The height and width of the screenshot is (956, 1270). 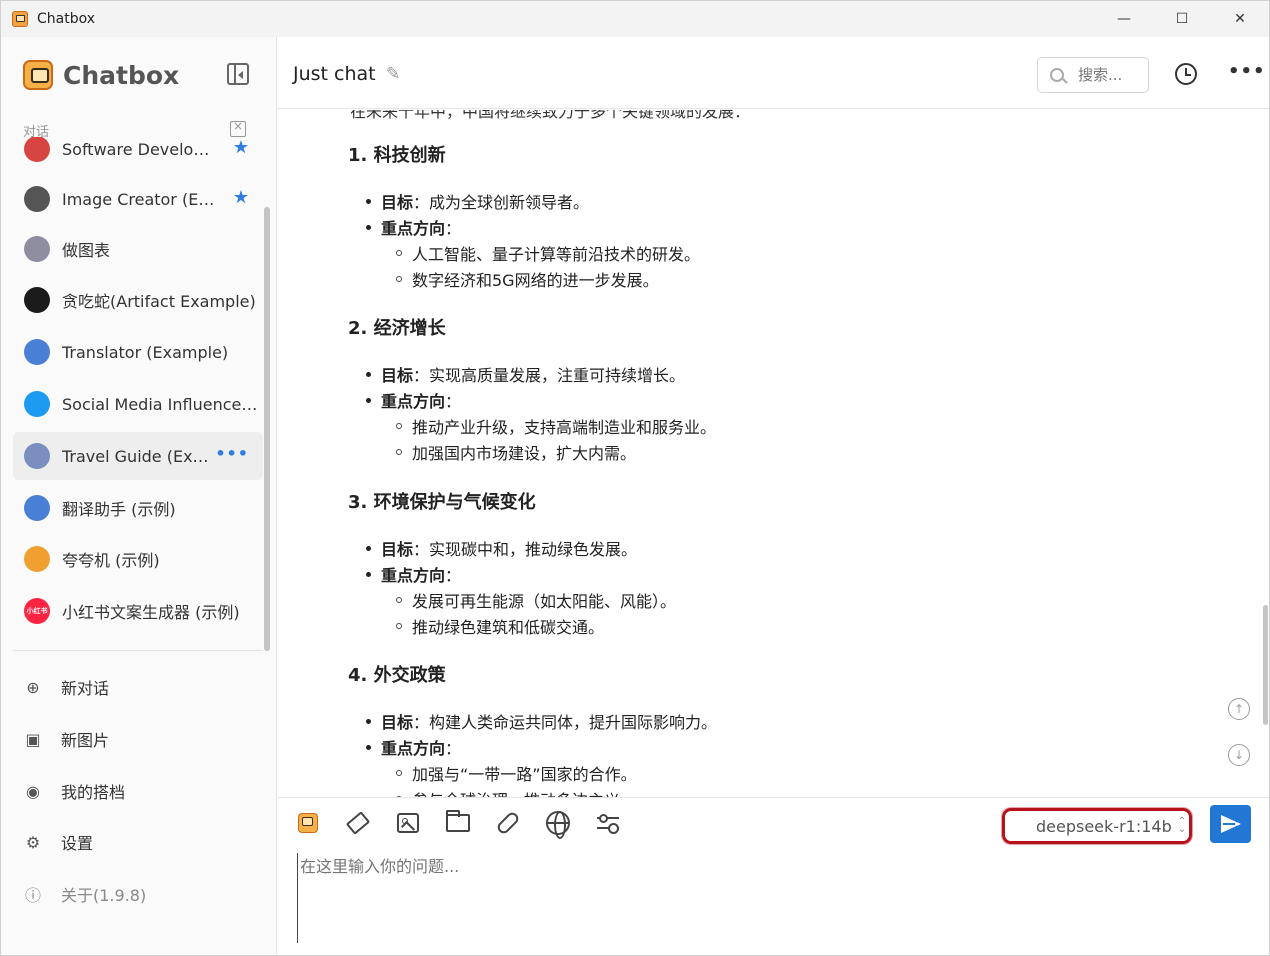 I want to click on search-input, so click(x=1113, y=75).